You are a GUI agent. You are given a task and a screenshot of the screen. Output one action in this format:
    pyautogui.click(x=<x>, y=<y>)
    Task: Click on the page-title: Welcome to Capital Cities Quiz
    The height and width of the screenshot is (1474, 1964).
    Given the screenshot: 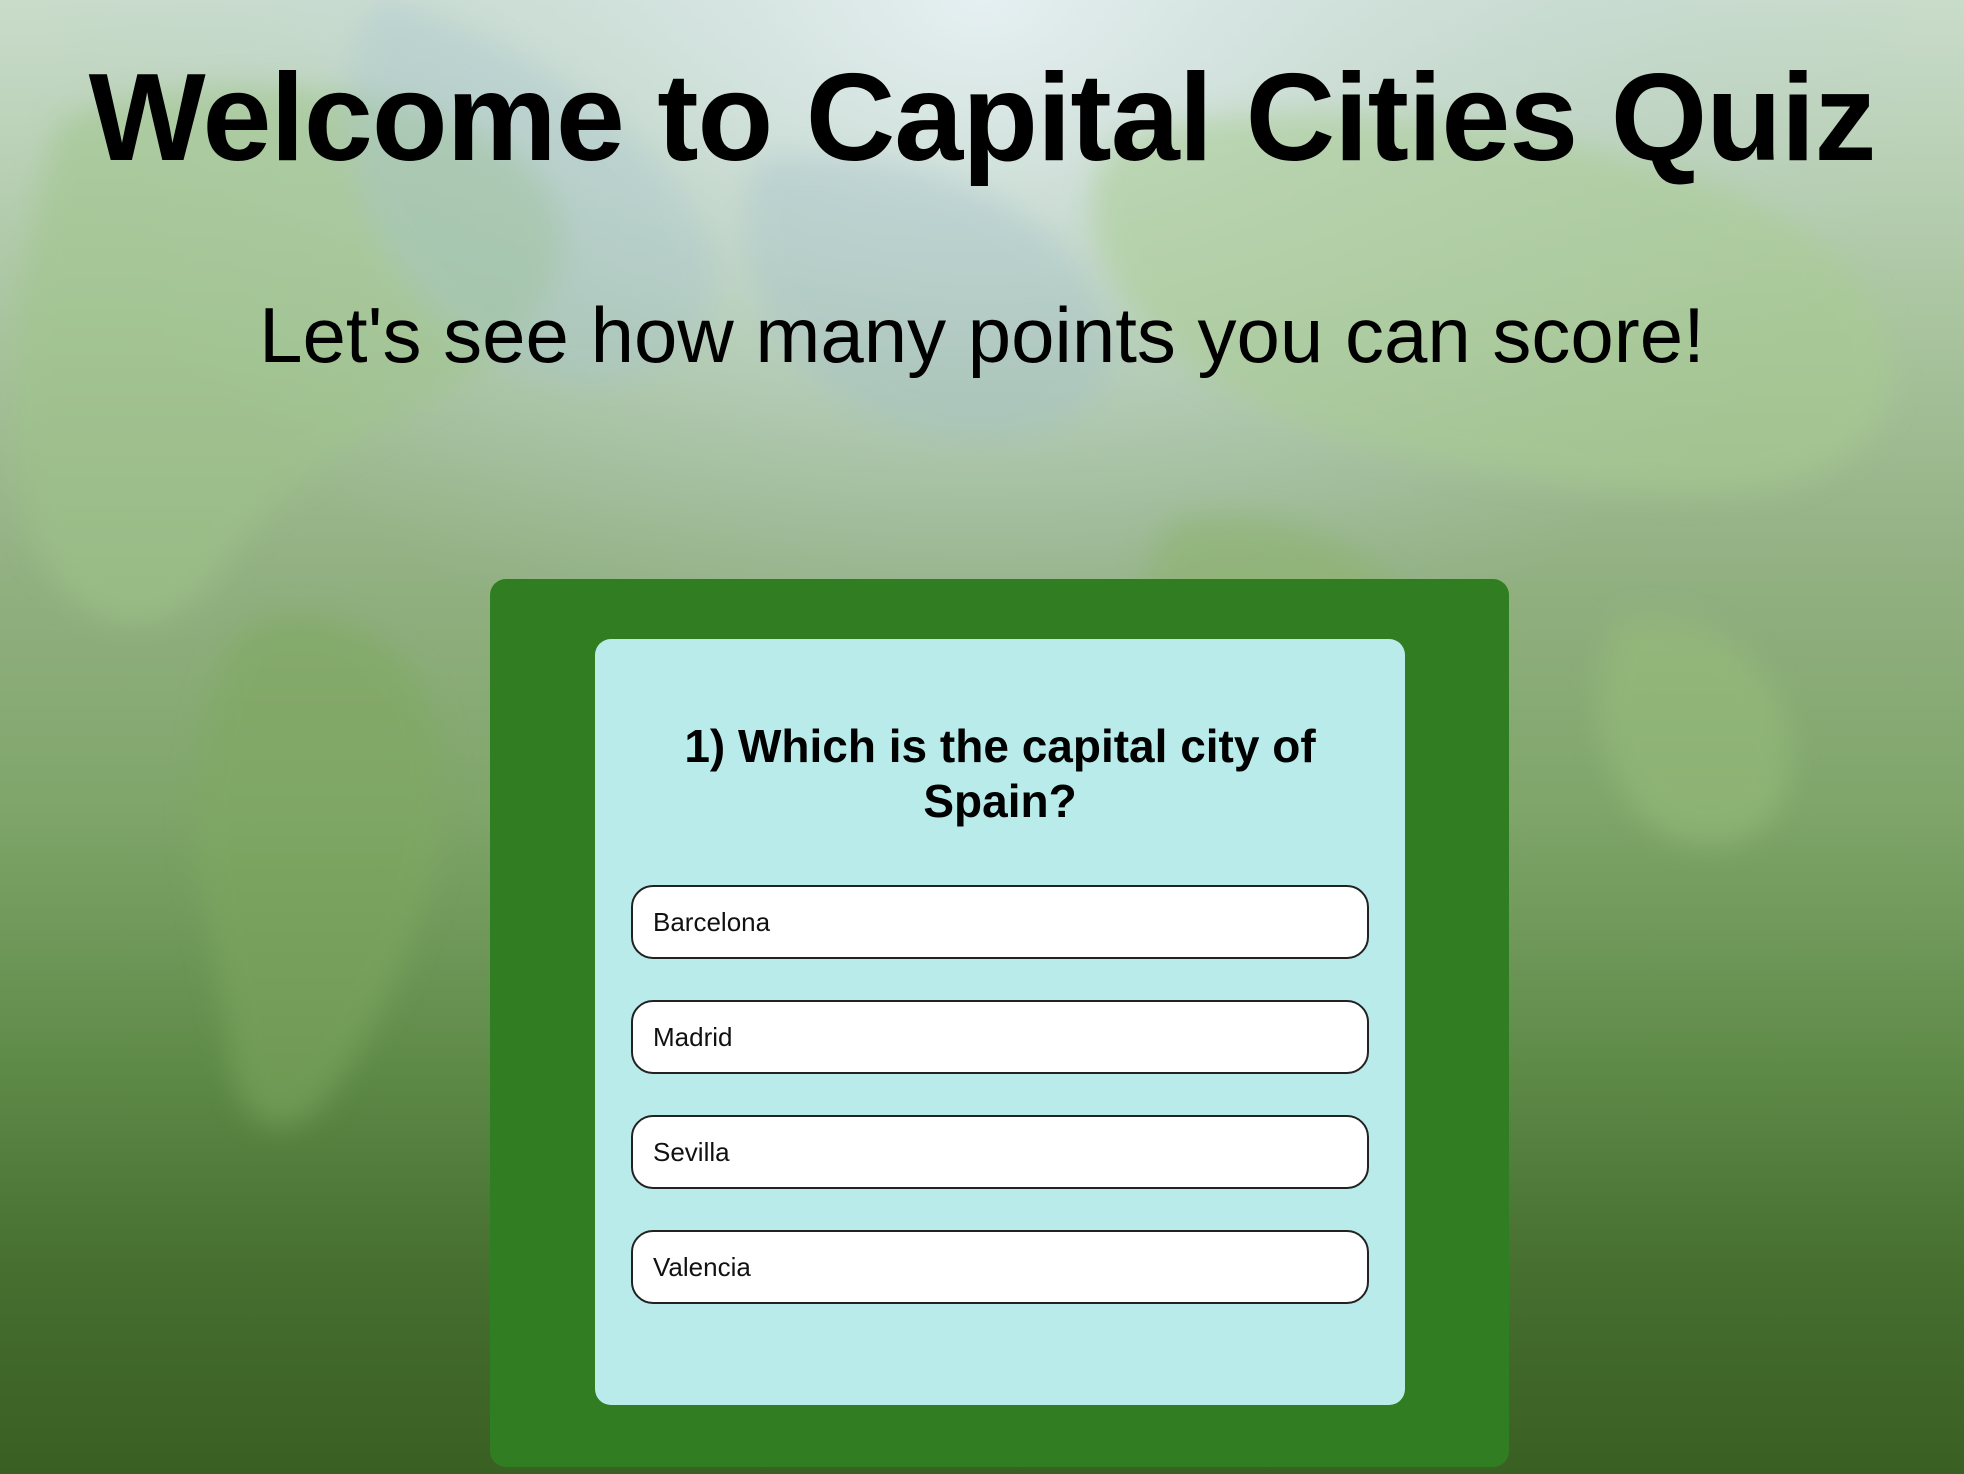 What is the action you would take?
    pyautogui.click(x=982, y=118)
    